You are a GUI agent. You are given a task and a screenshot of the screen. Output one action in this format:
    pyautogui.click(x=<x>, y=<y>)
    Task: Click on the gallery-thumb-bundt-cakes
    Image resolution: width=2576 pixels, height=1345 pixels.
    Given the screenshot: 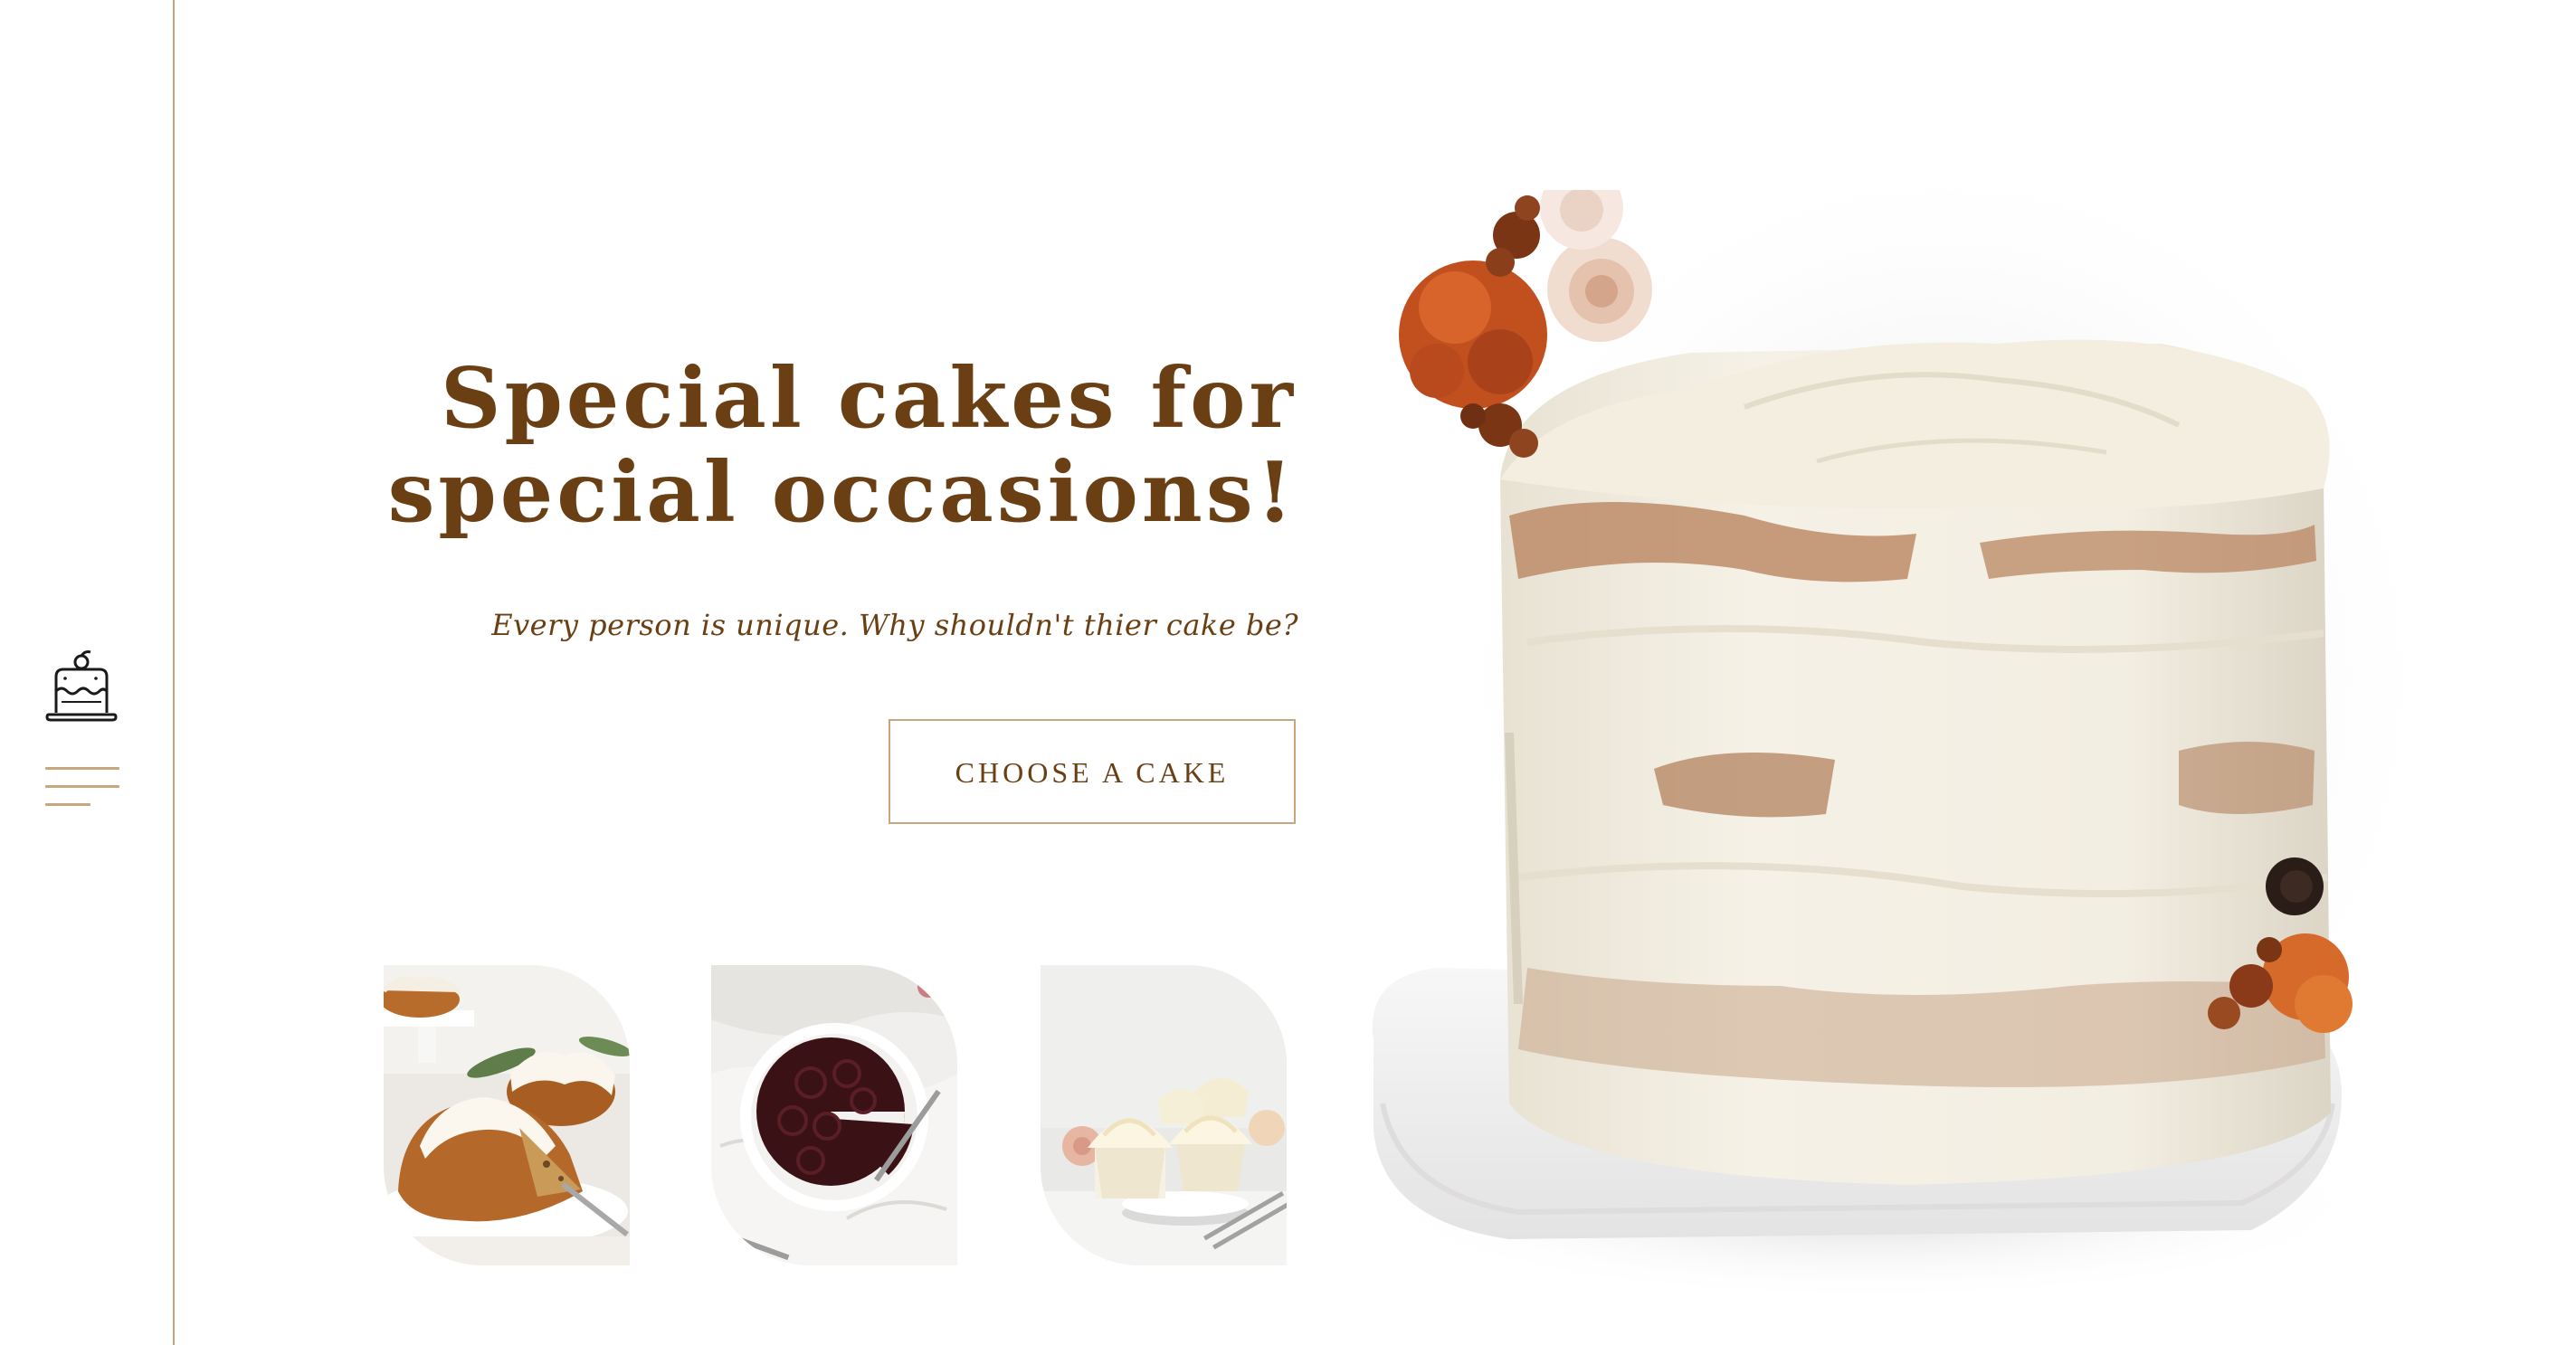 What is the action you would take?
    pyautogui.click(x=507, y=1115)
    